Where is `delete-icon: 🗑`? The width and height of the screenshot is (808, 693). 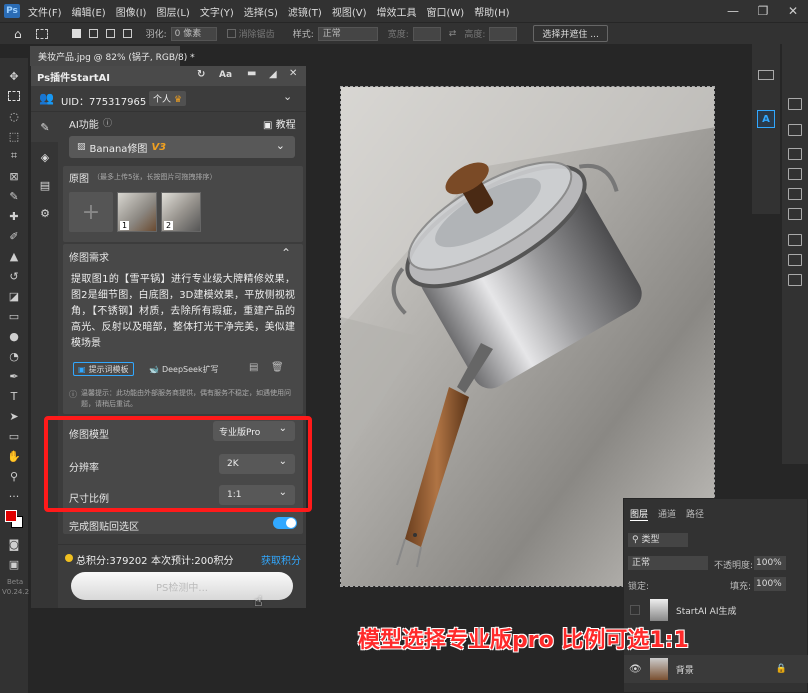 delete-icon: 🗑 is located at coordinates (277, 367).